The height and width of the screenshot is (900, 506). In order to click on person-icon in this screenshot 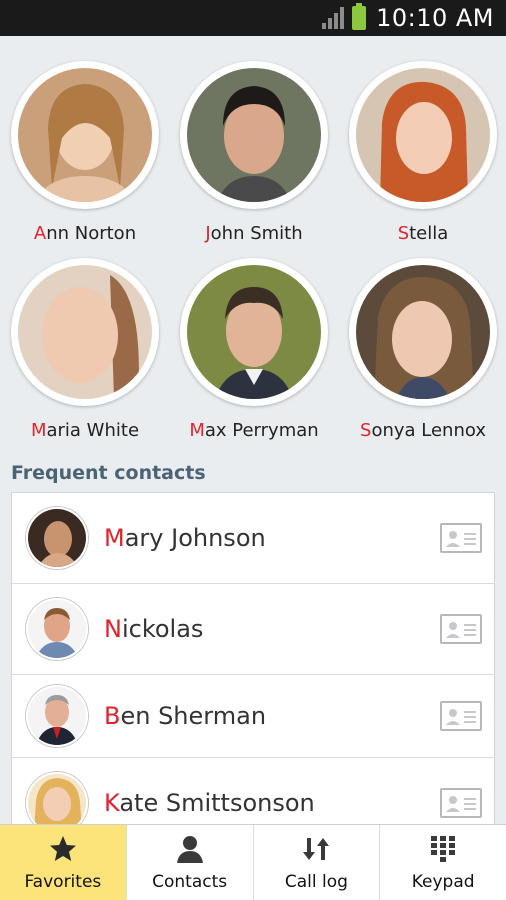, I will do `click(190, 849)`.